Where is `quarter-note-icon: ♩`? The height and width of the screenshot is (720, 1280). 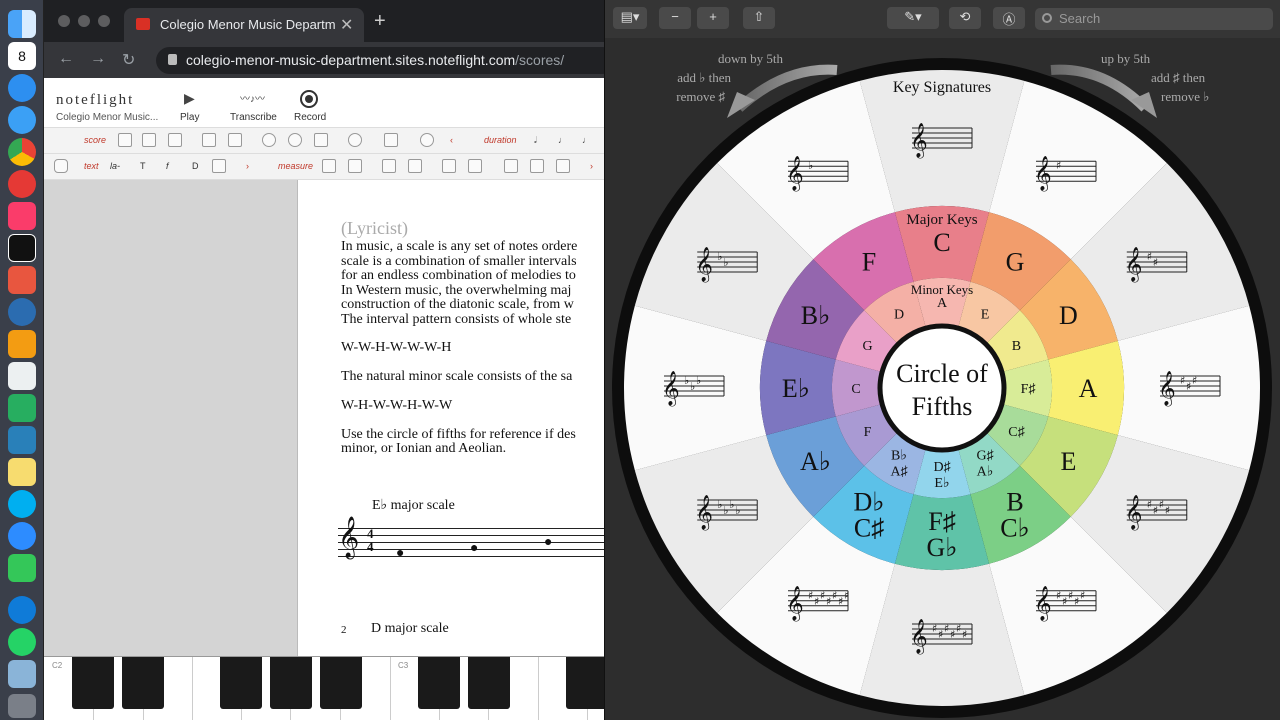
quarter-note-icon: ♩ is located at coordinates (586, 140).